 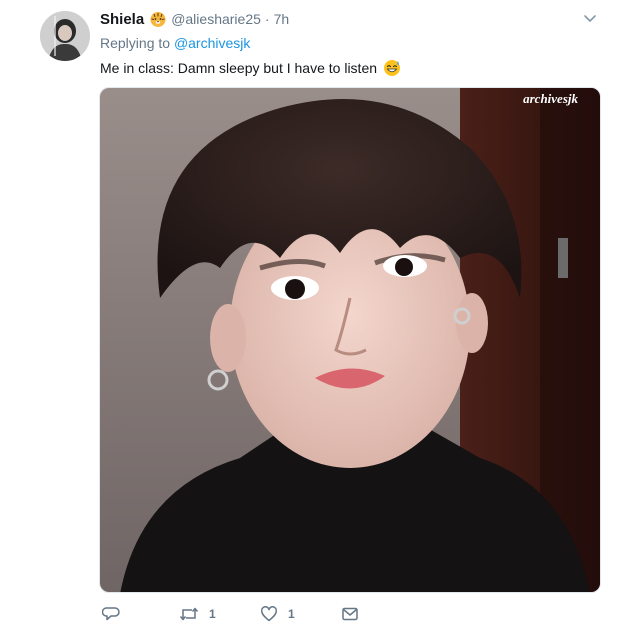 I want to click on replying-to: Replying to @archivesjk, so click(x=175, y=43).